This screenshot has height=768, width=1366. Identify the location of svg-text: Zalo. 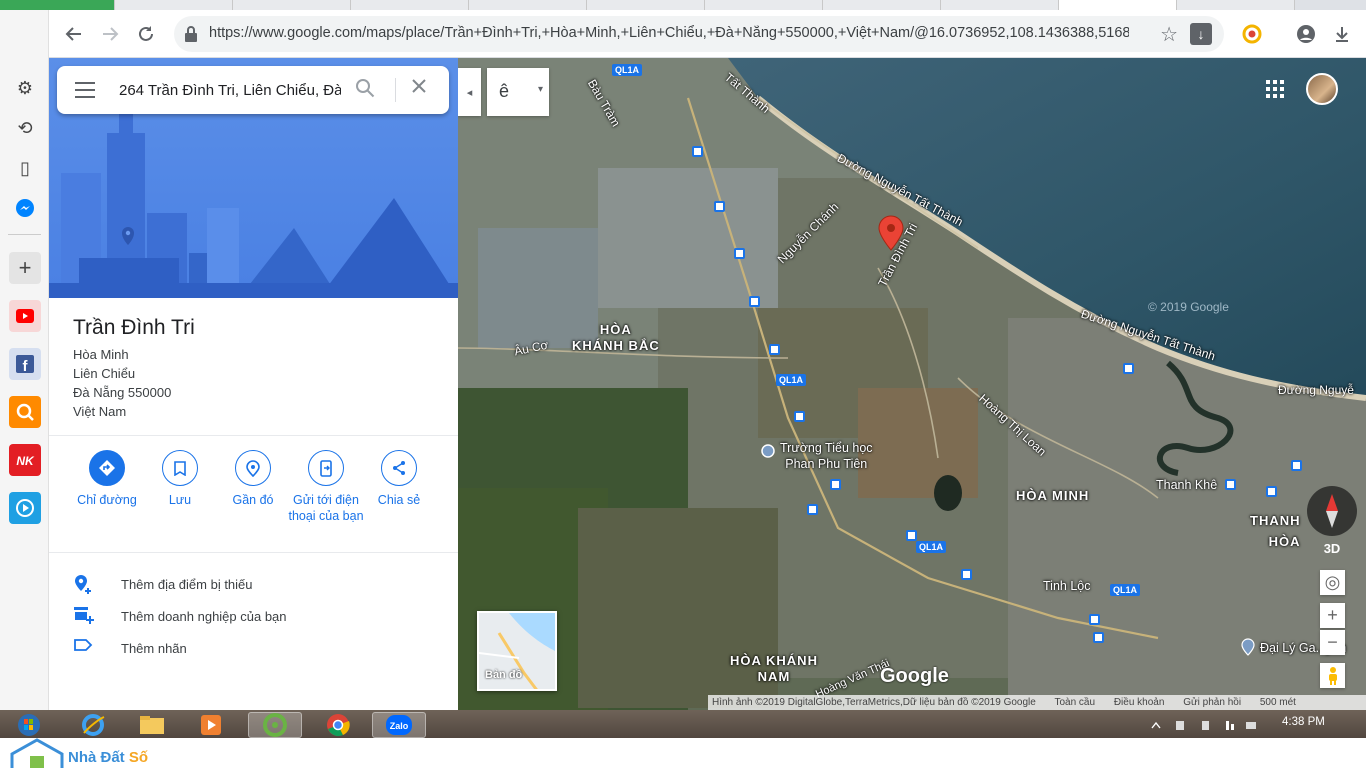
(399, 726).